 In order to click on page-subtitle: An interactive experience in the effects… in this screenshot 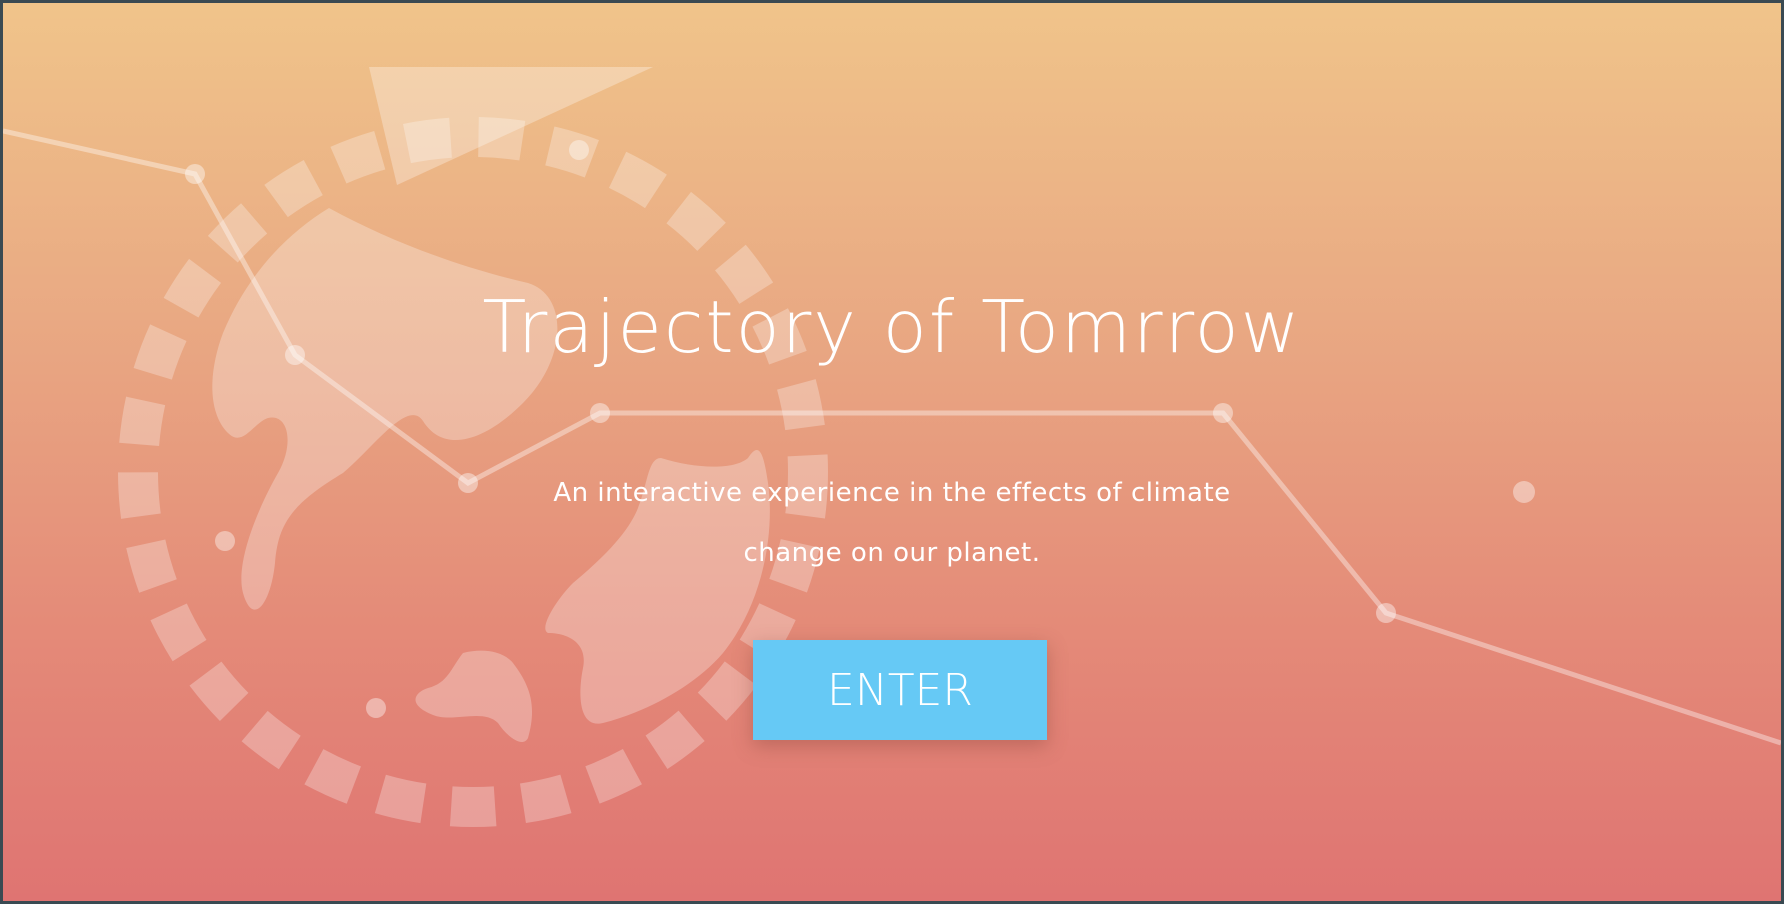, I will do `click(892, 523)`.